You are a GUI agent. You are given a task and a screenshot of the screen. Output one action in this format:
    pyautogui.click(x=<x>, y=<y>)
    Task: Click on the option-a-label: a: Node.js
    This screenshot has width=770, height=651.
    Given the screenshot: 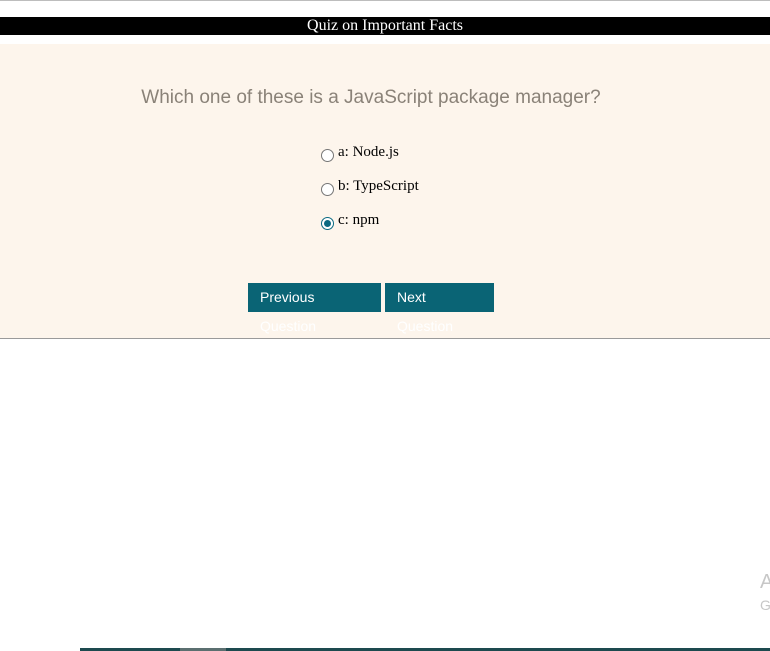 What is the action you would take?
    pyautogui.click(x=368, y=152)
    